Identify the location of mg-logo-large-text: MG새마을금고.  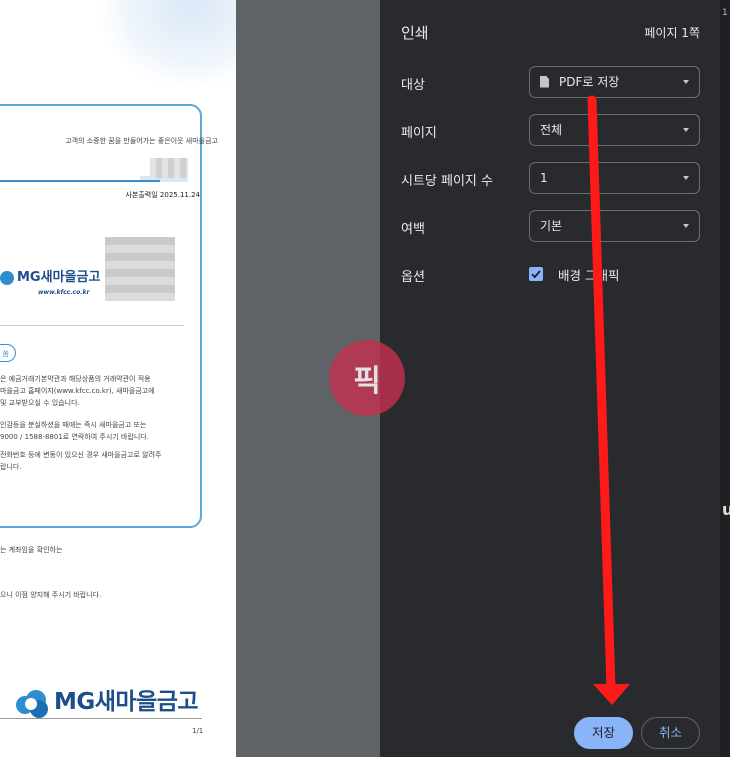
(126, 702).